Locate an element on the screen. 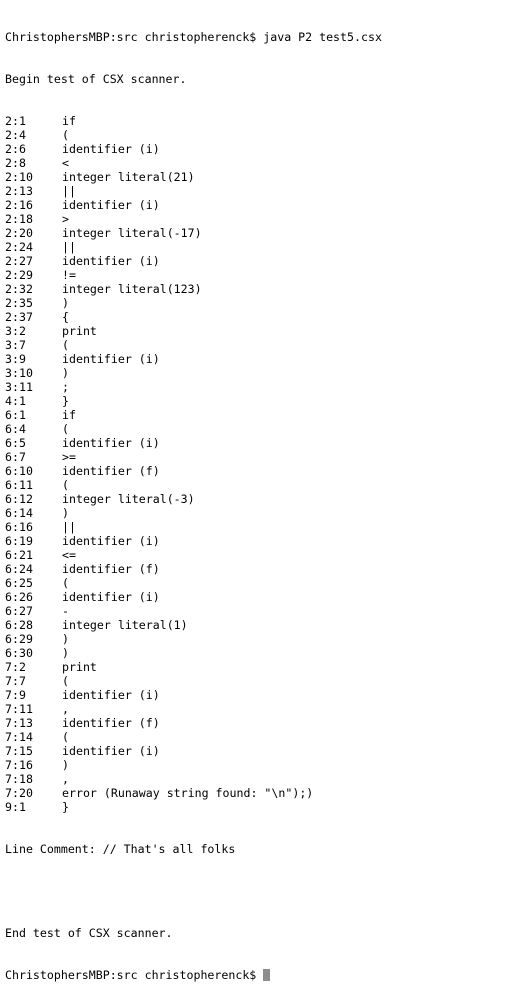  token-position: 2:8 is located at coordinates (15, 163).